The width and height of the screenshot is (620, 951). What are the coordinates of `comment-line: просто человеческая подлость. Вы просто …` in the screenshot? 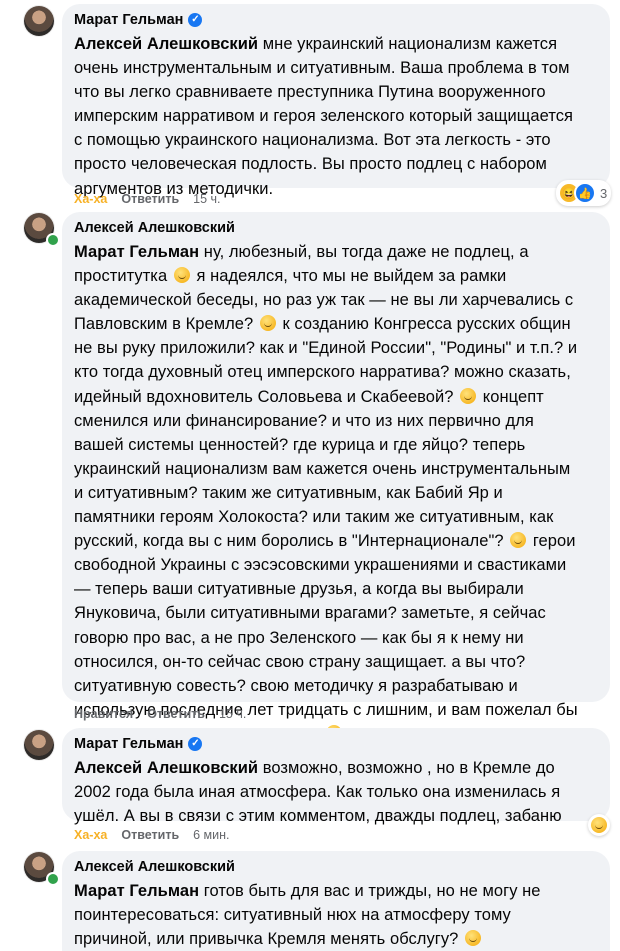 It's located at (310, 164).